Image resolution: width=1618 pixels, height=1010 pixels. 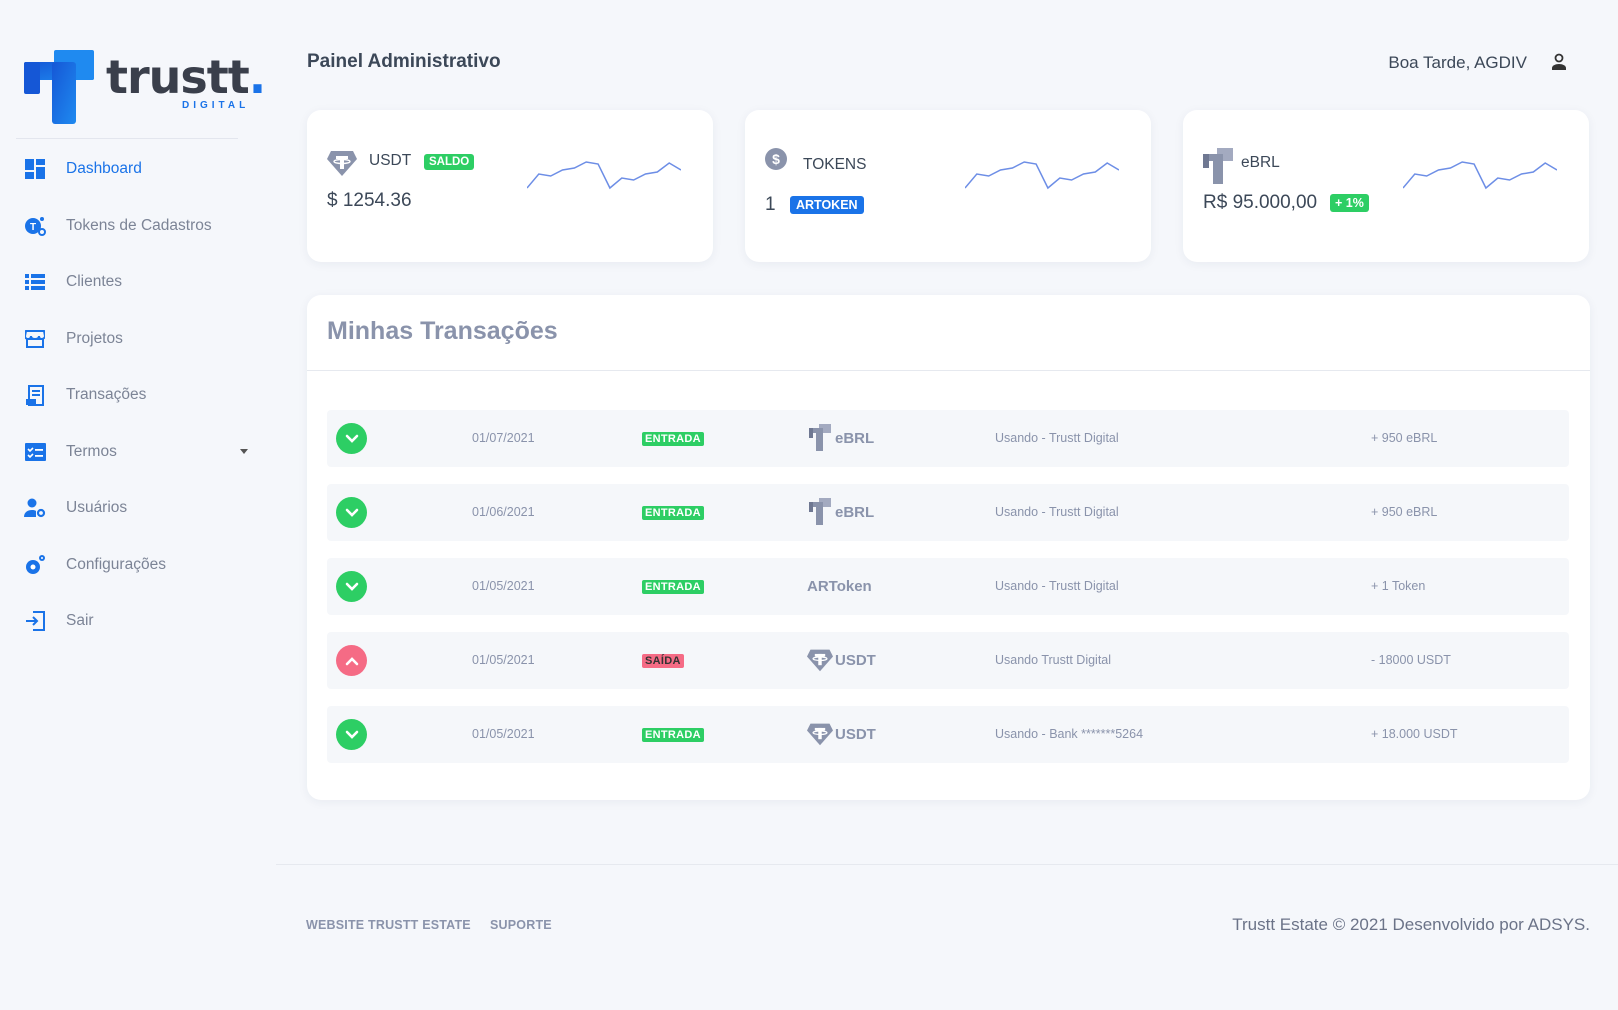 What do you see at coordinates (94, 282) in the screenshot?
I see `sidebar-item-label: Clientes` at bounding box center [94, 282].